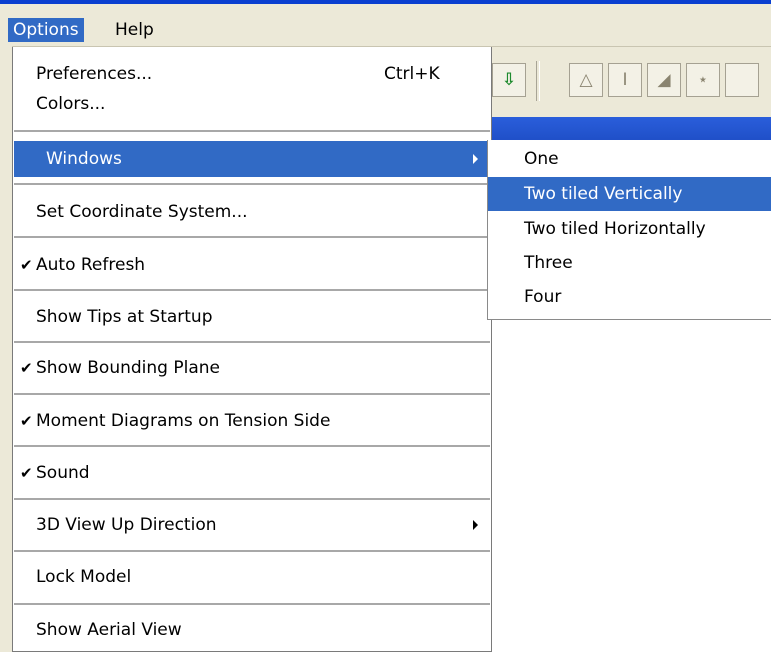 The width and height of the screenshot is (771, 652). Describe the element at coordinates (412, 74) in the screenshot. I see `menu-item-shortcut: Ctrl+K` at that location.